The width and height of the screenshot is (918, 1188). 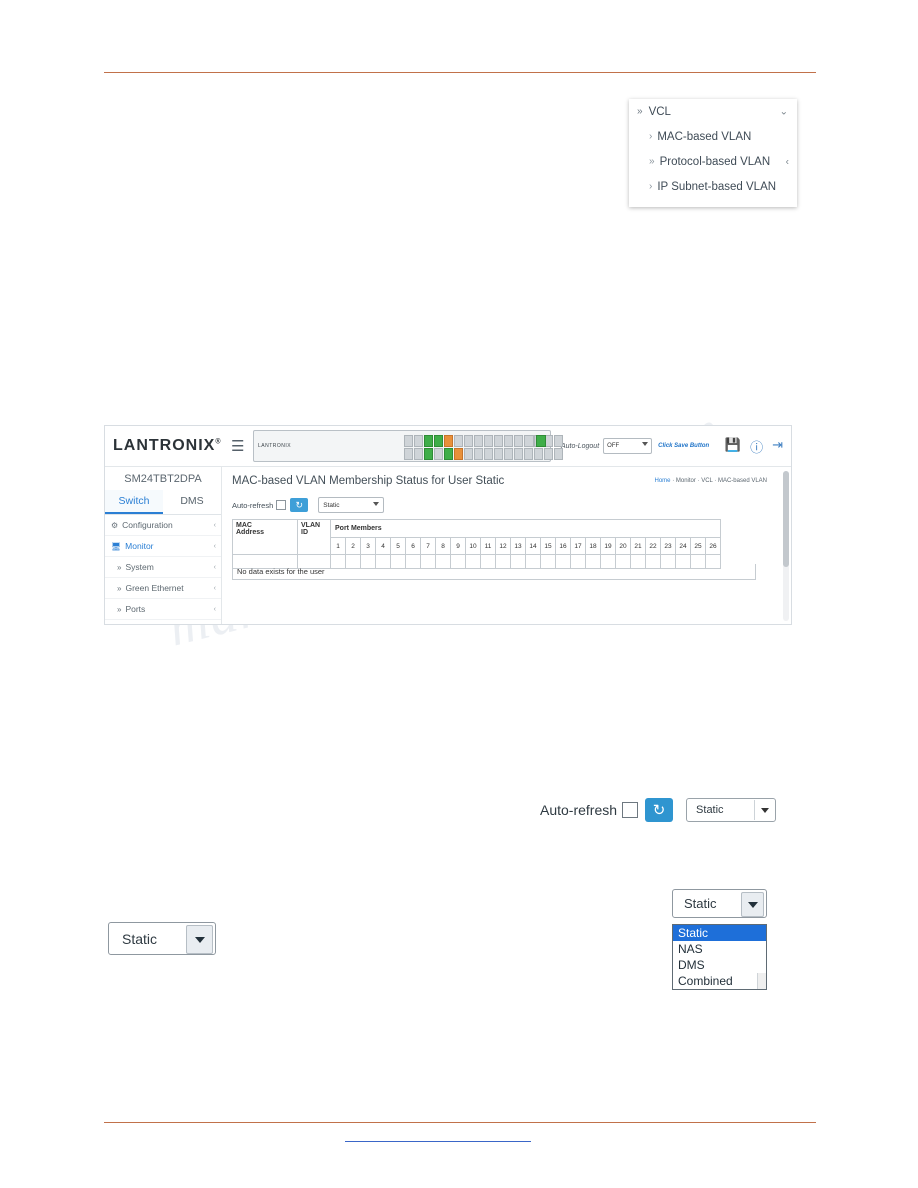 What do you see at coordinates (684, 446) in the screenshot?
I see `click-save-hint: Click Save Button` at bounding box center [684, 446].